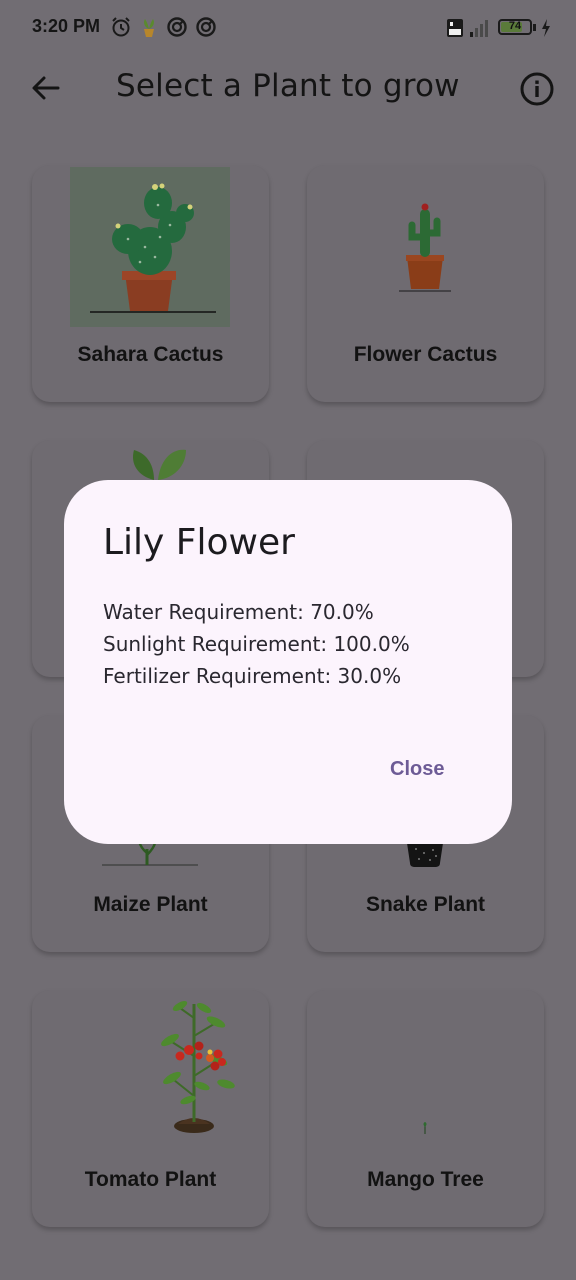 This screenshot has width=576, height=1280. What do you see at coordinates (199, 542) in the screenshot?
I see `dialog-title: Lily Flower` at bounding box center [199, 542].